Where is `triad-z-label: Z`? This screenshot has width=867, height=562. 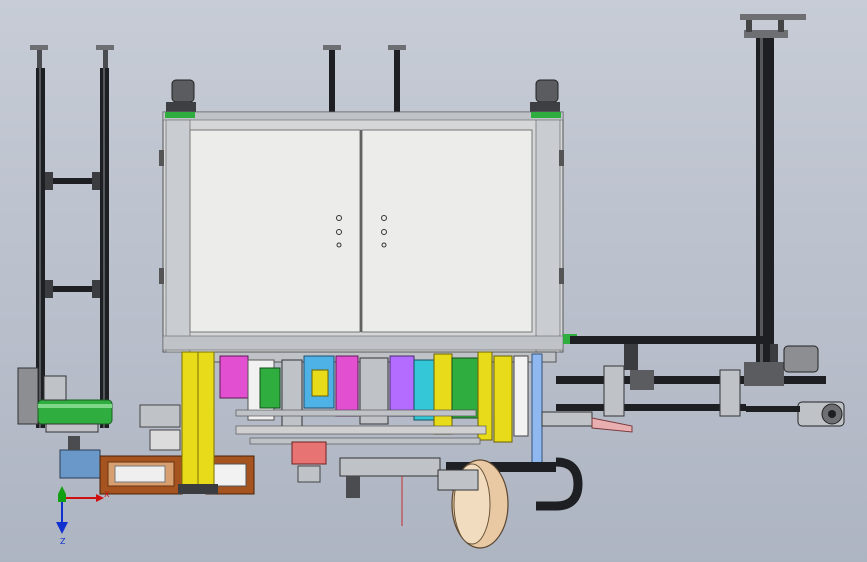
triad-z-label: Z is located at coordinates (63, 541).